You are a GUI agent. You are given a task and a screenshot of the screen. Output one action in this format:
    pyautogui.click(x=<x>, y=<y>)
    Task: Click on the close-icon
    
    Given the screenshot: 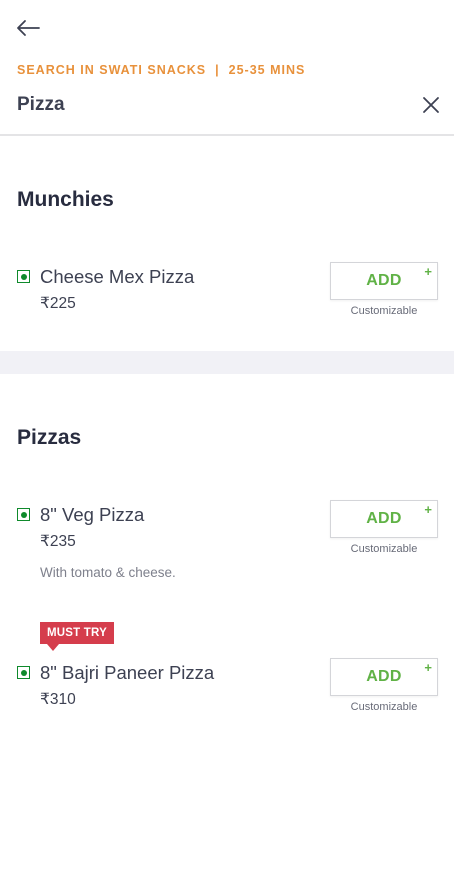 What is the action you would take?
    pyautogui.click(x=431, y=105)
    